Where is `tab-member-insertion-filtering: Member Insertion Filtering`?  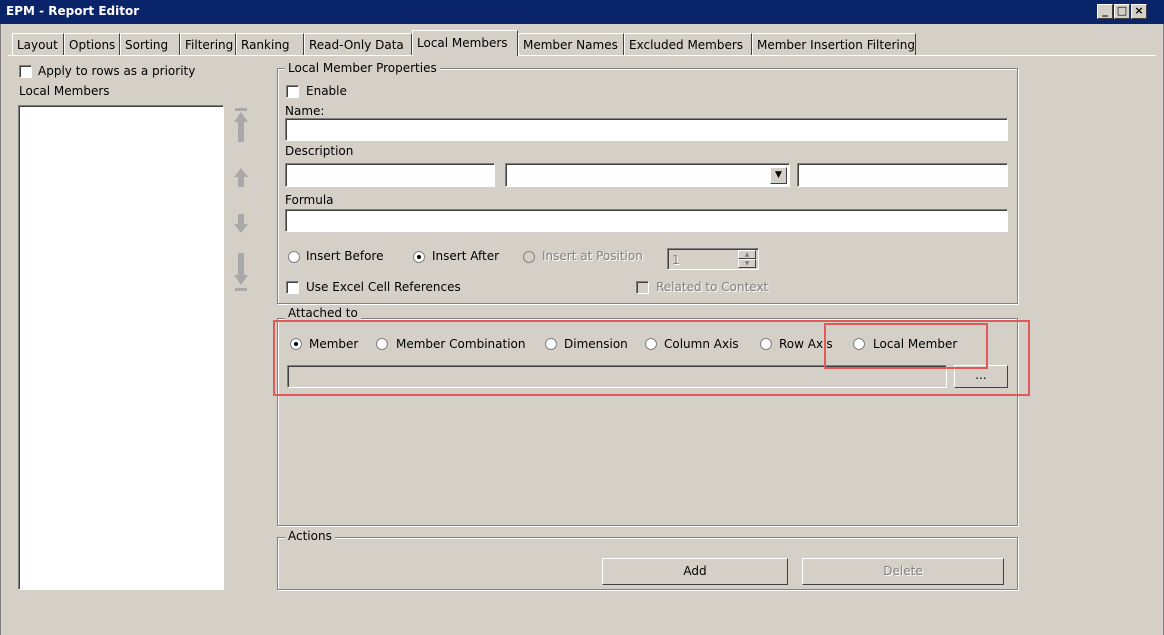
tab-member-insertion-filtering: Member Insertion Filtering is located at coordinates (834, 44).